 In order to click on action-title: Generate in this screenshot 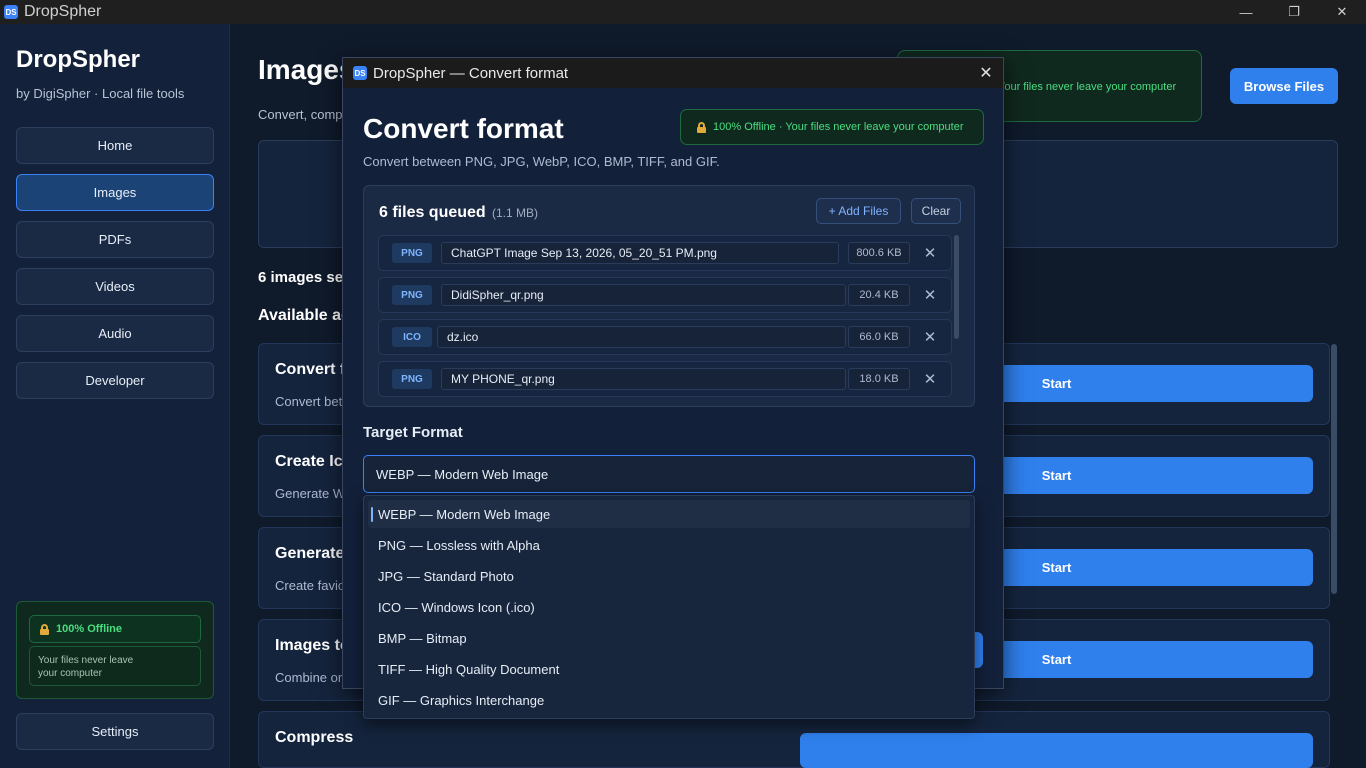, I will do `click(310, 553)`.